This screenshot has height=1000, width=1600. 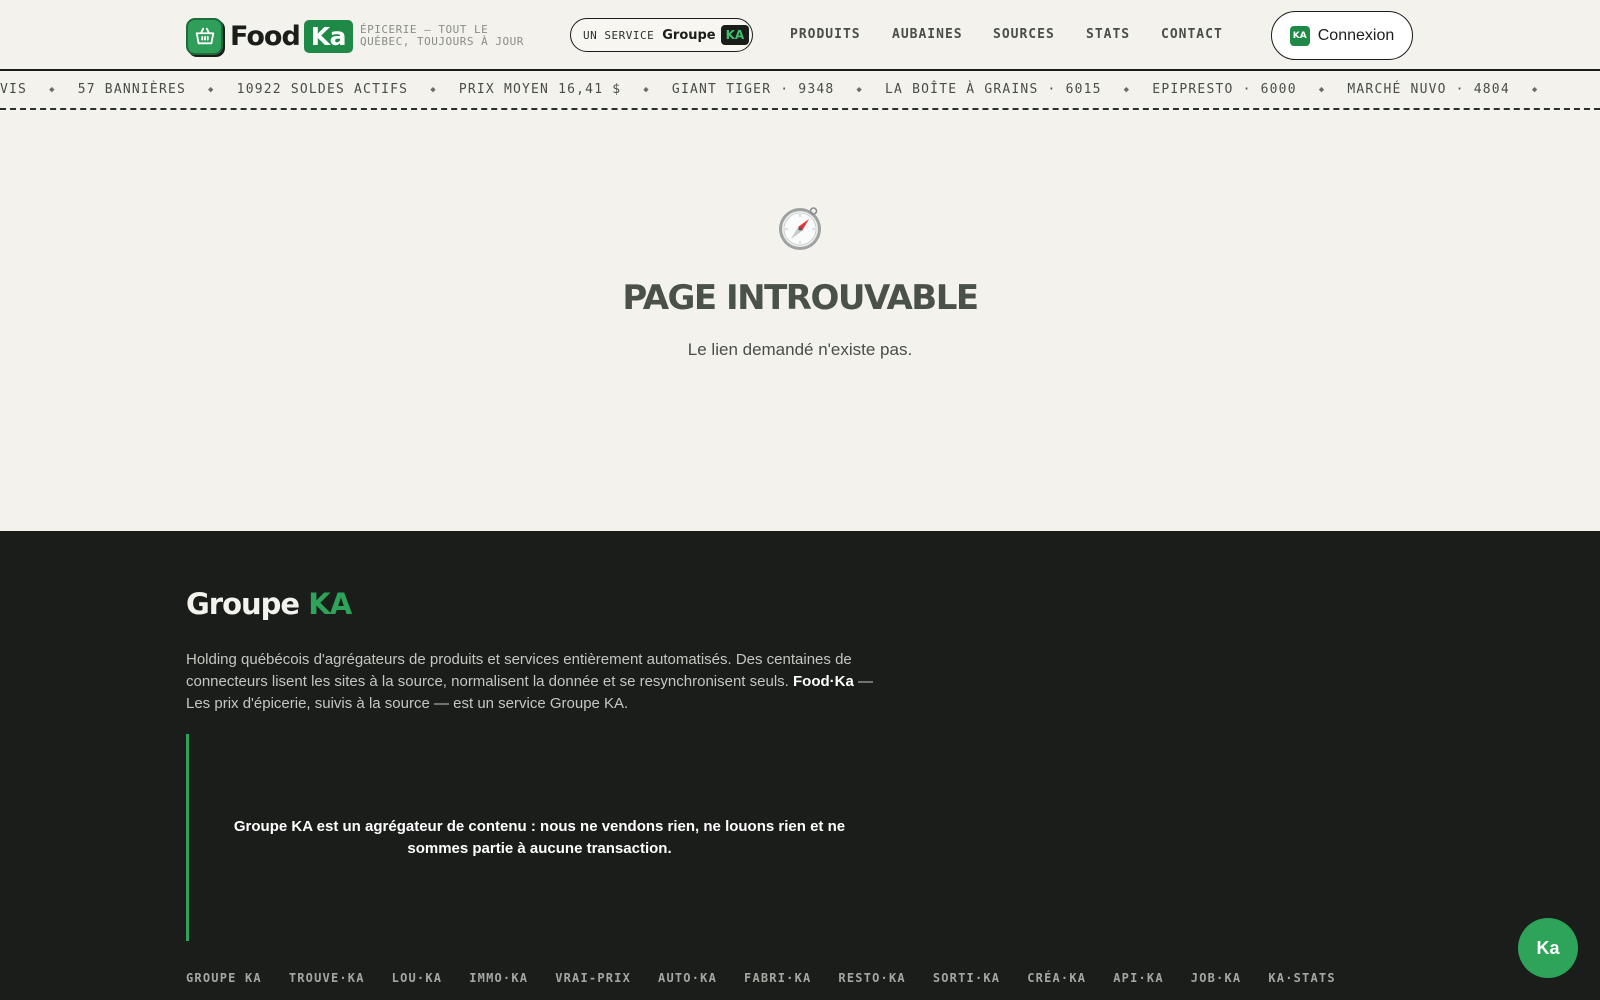 What do you see at coordinates (1428, 89) in the screenshot?
I see `ticker-item: MARCHÉ NUVO · 4804` at bounding box center [1428, 89].